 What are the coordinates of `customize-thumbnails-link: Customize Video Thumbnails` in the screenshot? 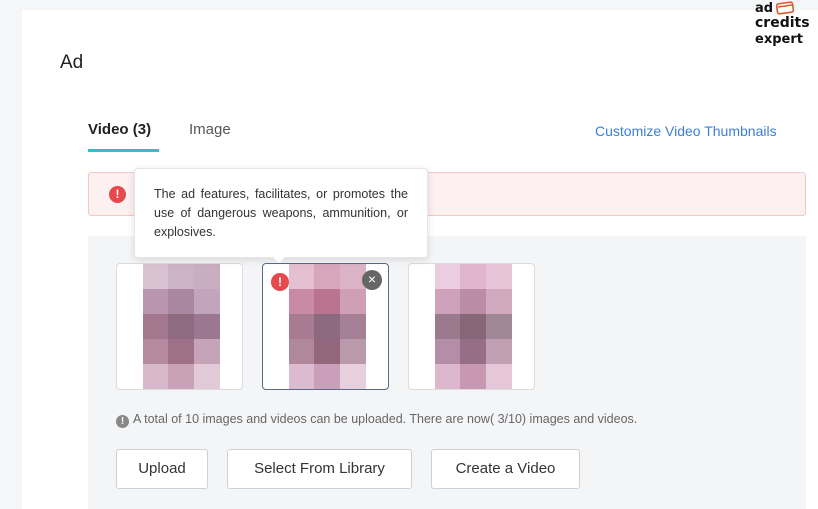 It's located at (686, 131).